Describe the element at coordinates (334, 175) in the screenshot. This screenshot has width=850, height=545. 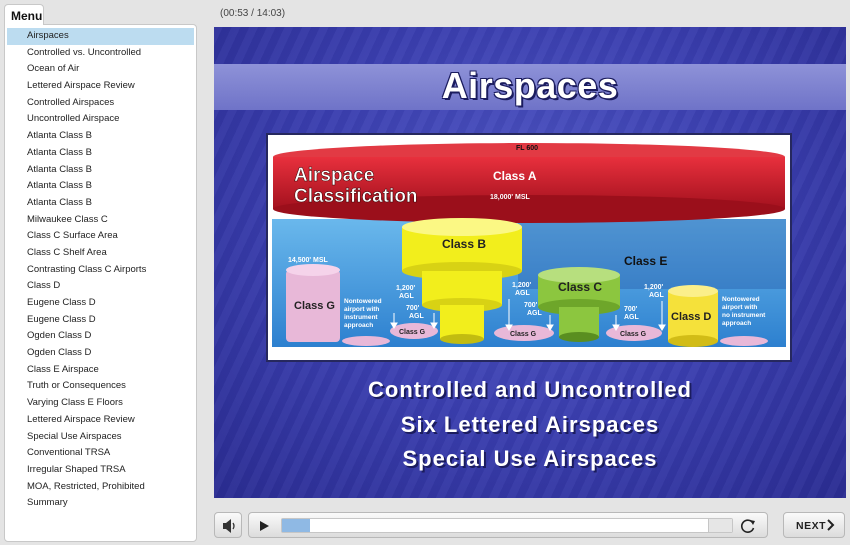
I see `diagram-heading-1: Airspace` at that location.